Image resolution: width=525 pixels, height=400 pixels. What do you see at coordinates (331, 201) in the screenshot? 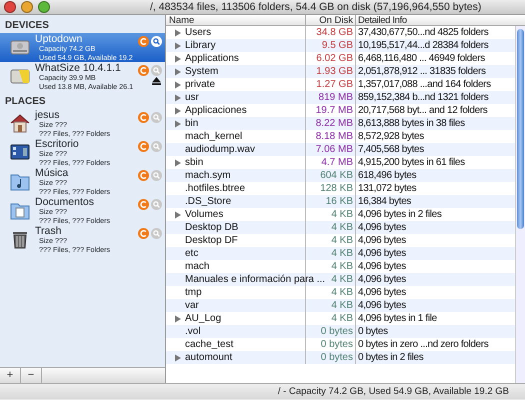
I see `size-cell: 16 KB` at bounding box center [331, 201].